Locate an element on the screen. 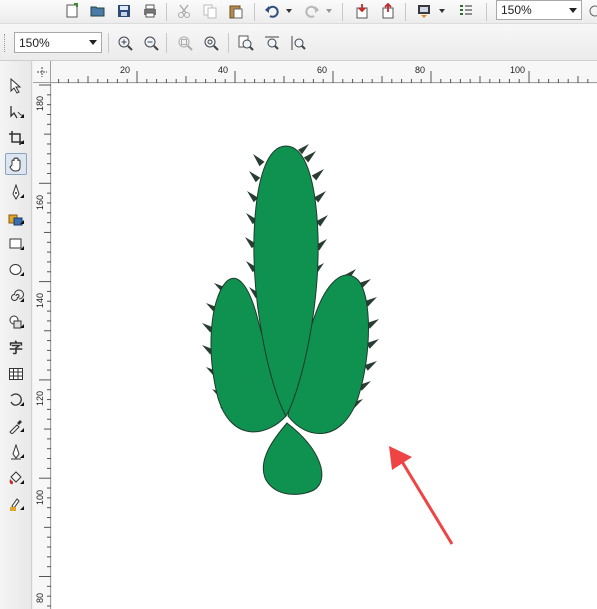  spiral-tool-icon is located at coordinates (16, 296).